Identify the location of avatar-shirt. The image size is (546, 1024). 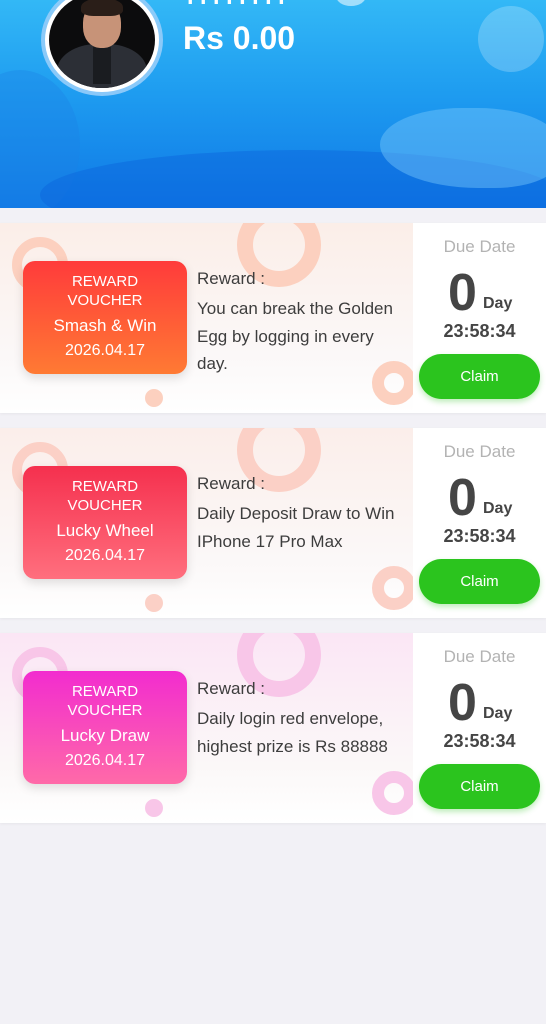
(102, 64).